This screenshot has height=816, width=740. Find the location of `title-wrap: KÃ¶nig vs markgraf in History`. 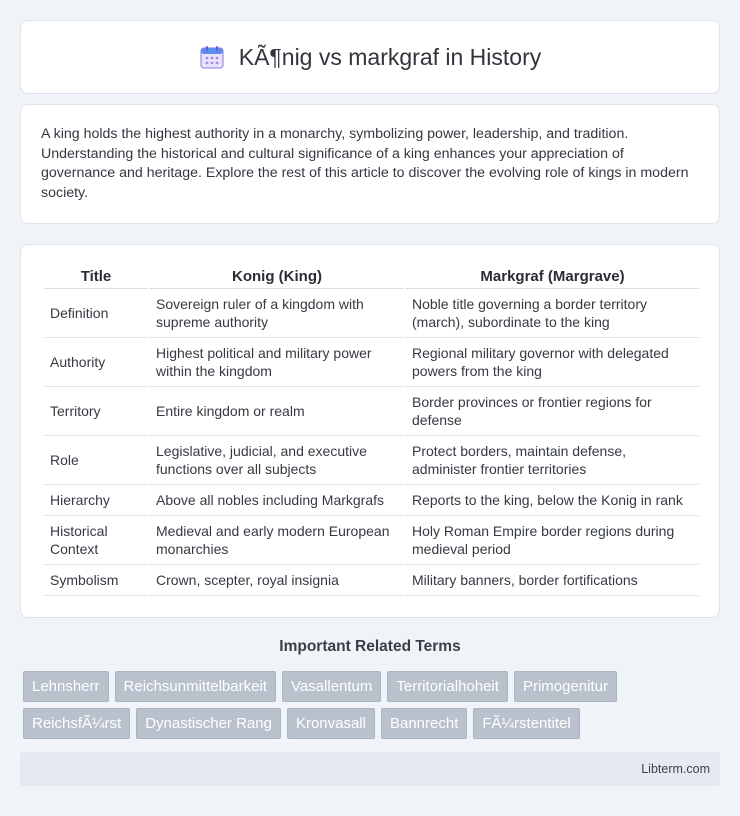

title-wrap: KÃ¶nig vs markgraf in History is located at coordinates (370, 57).